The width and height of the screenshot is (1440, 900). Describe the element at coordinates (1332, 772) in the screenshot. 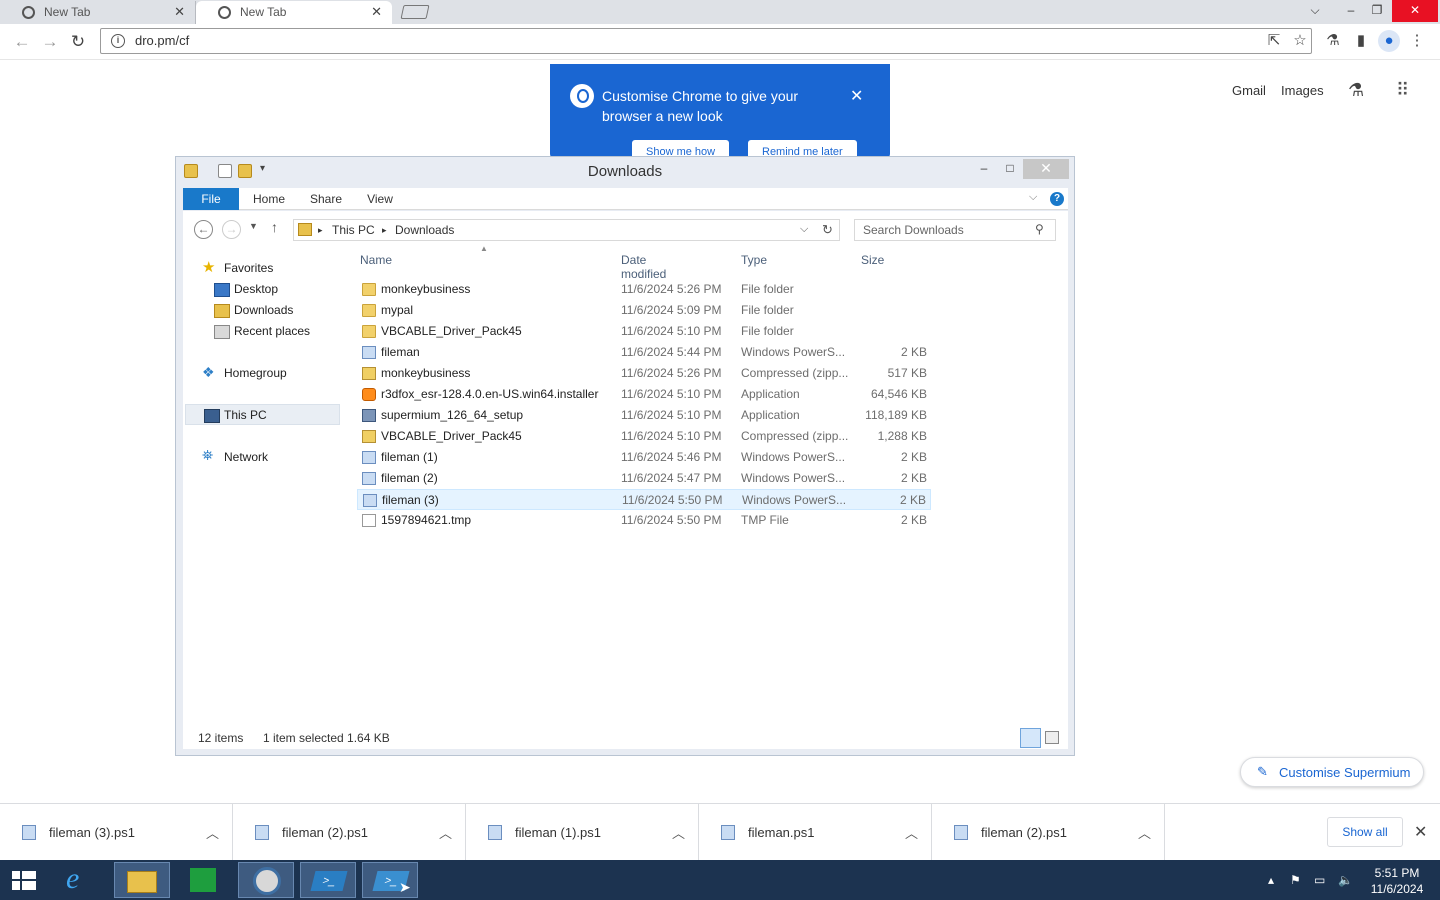

I see `customise-supermium-button: ✎ Customise Supermium` at that location.